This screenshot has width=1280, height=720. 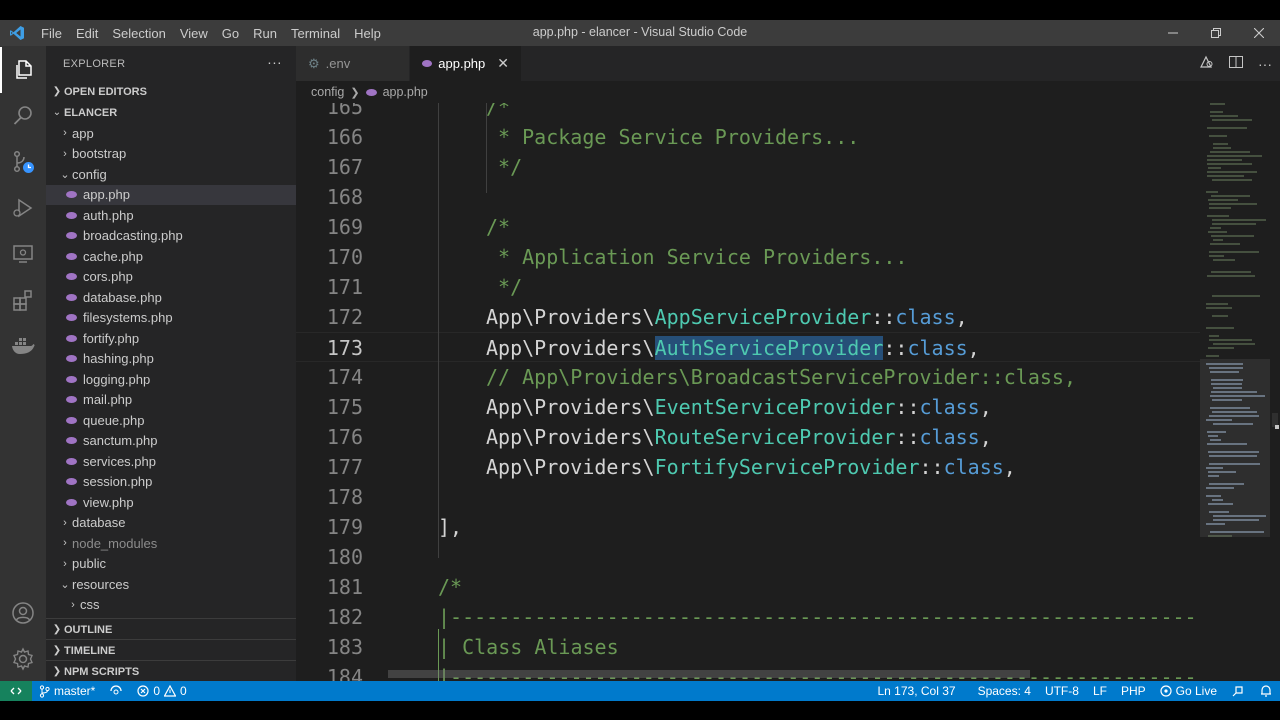 What do you see at coordinates (1215, 33) in the screenshot?
I see `restore-icon` at bounding box center [1215, 33].